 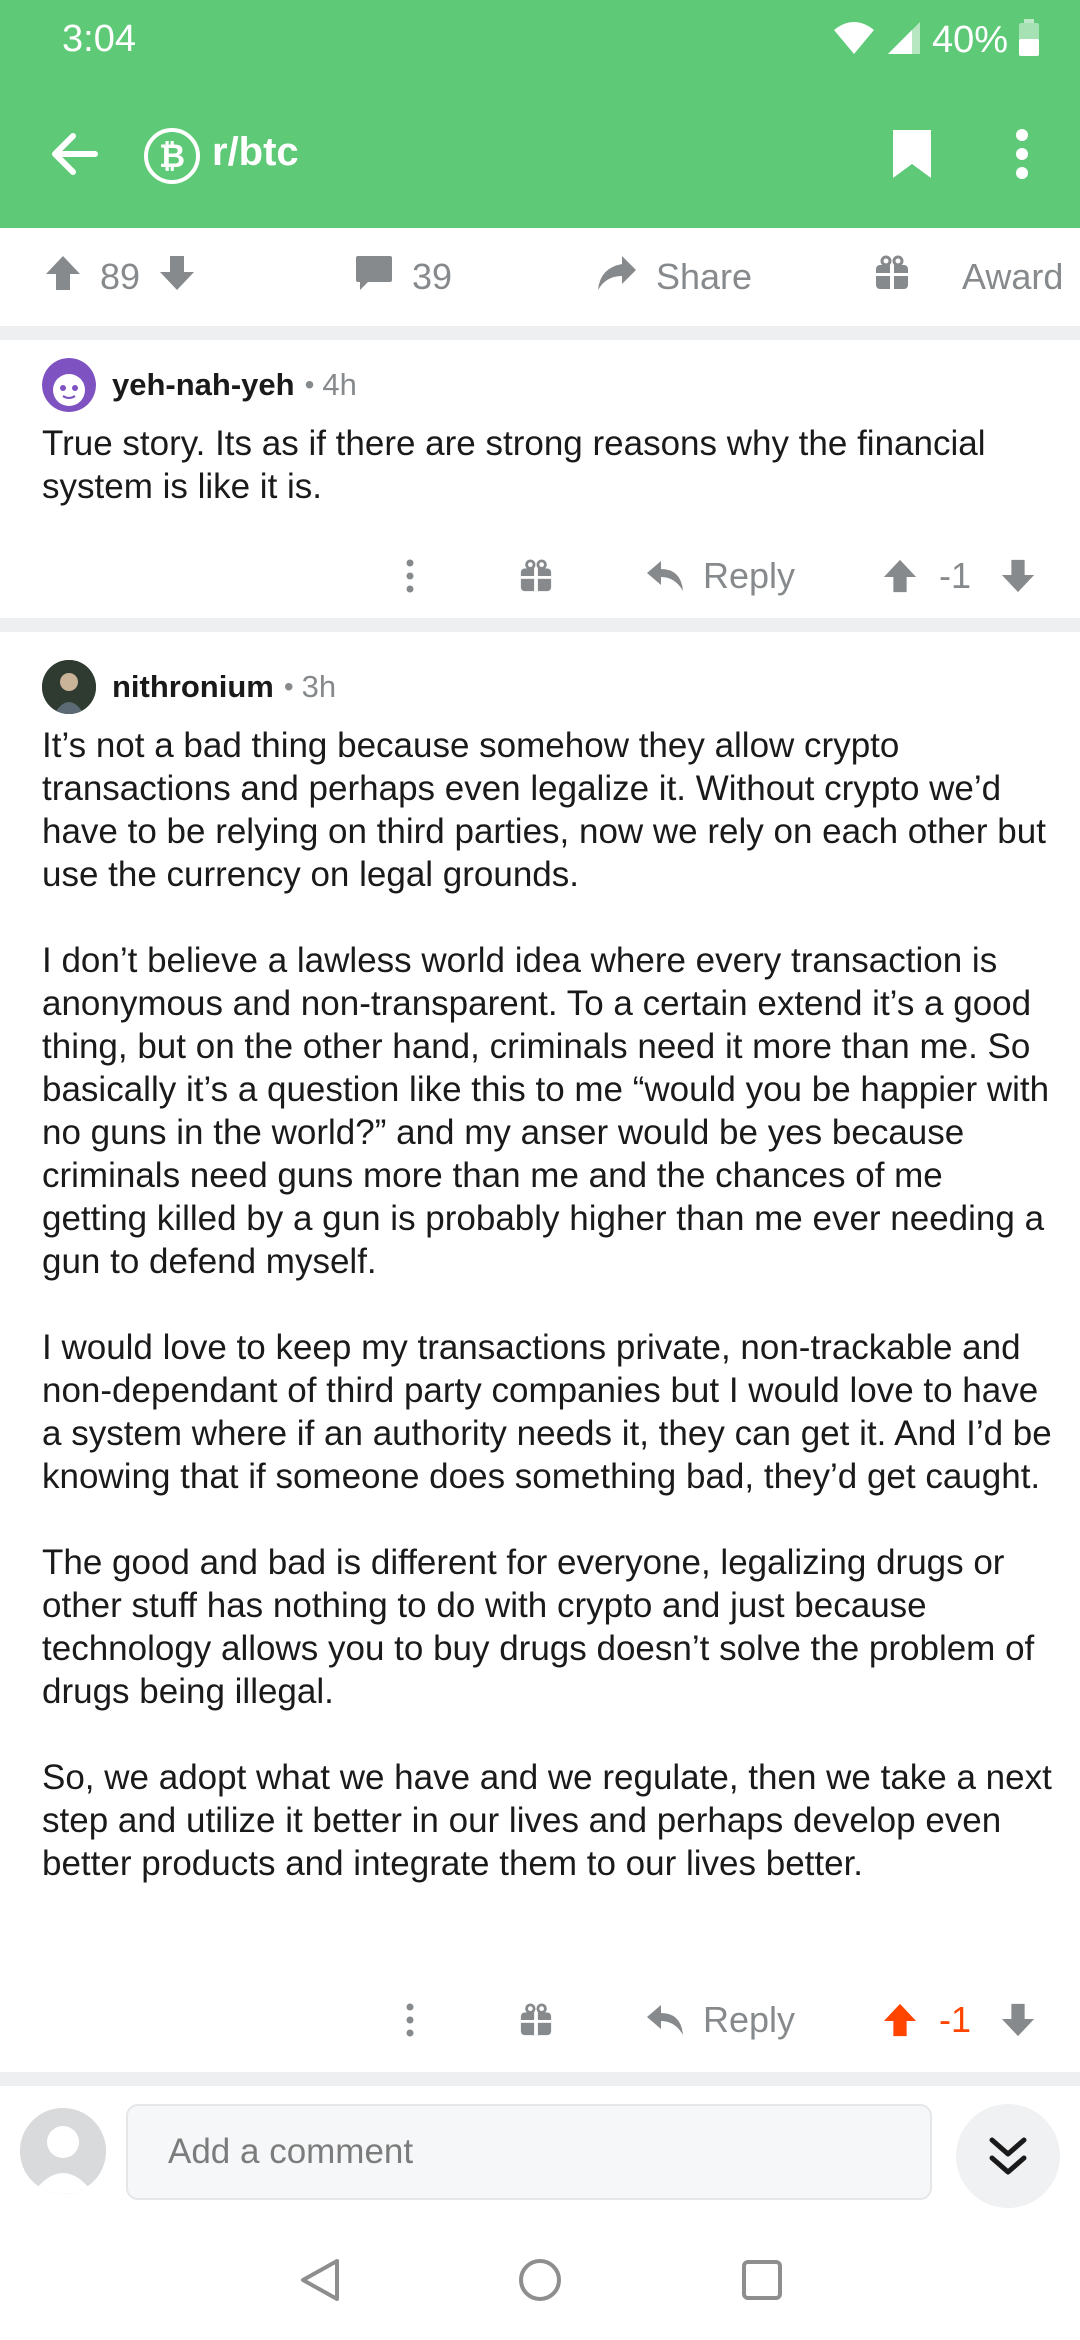 I want to click on add-comment-input: Add a comment, so click(x=529, y=2152).